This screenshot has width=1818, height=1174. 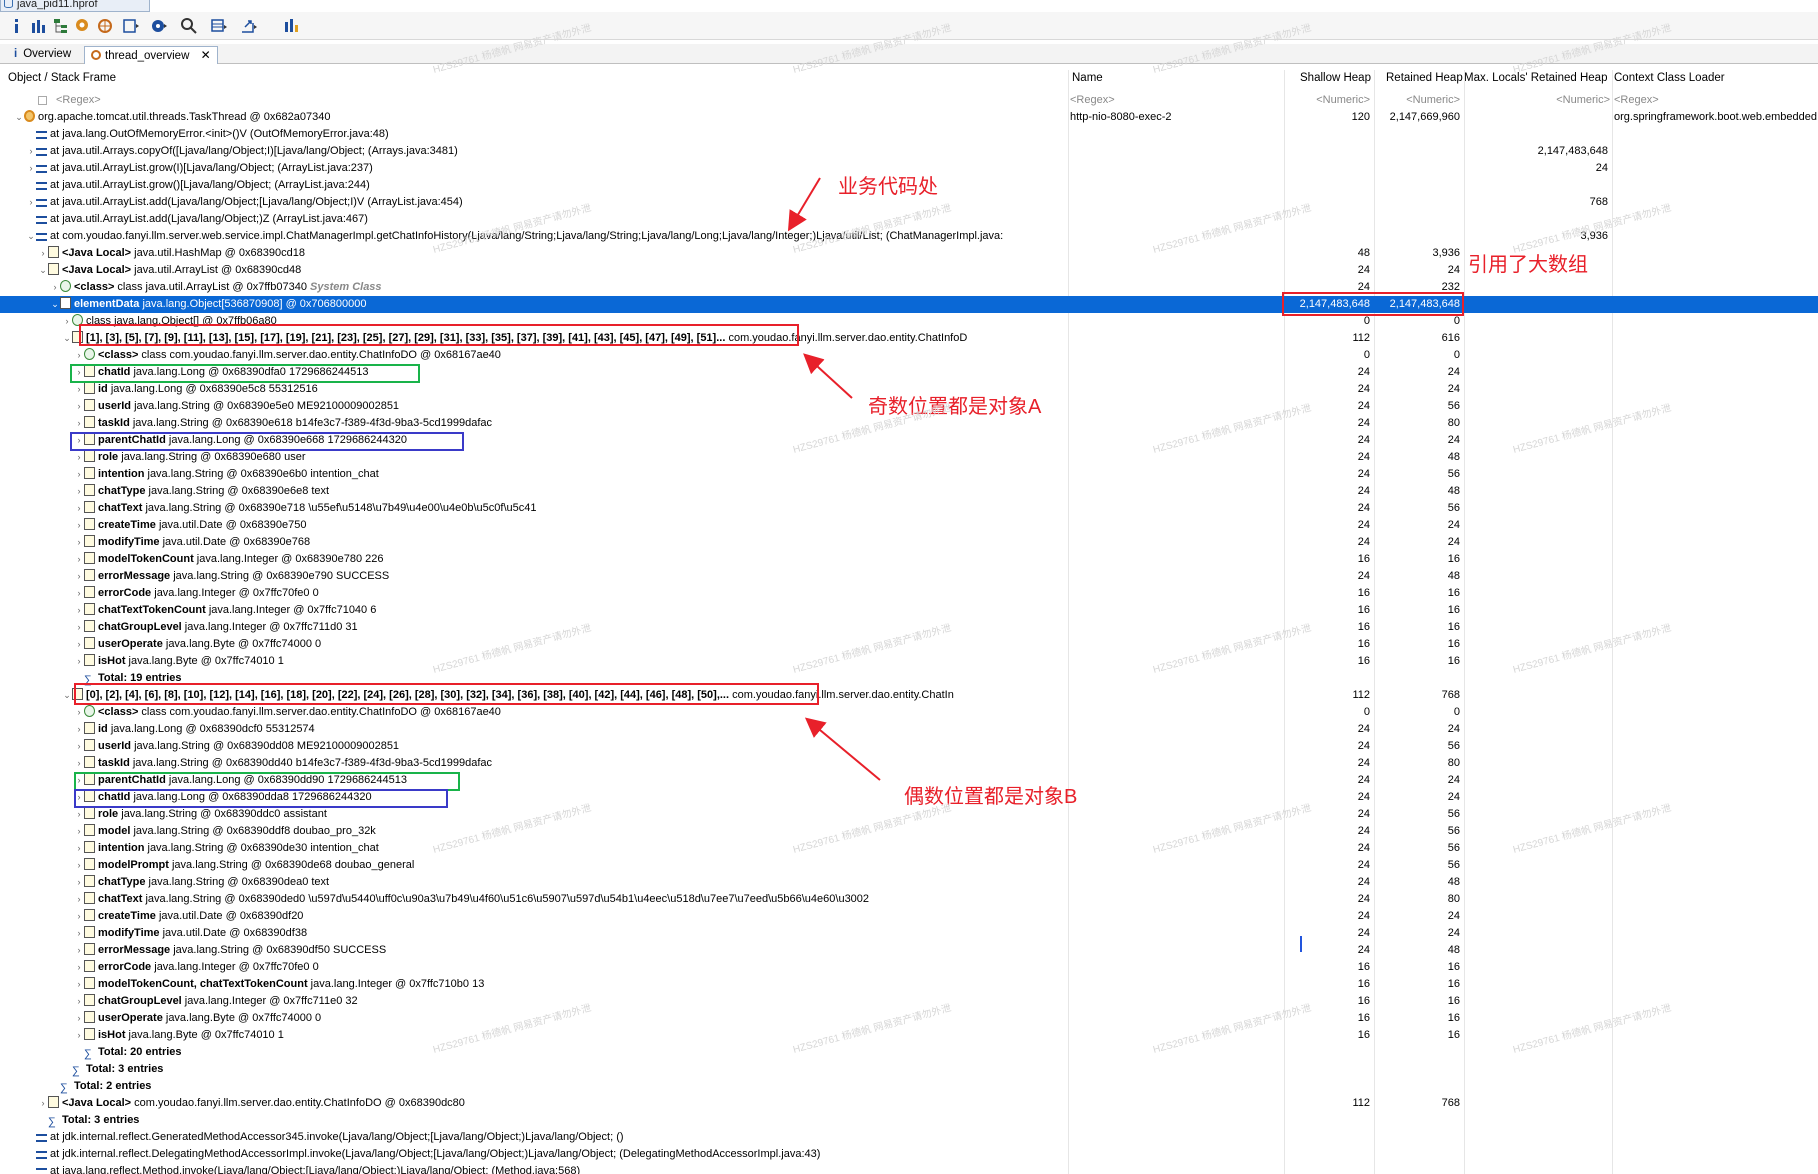 I want to click on export-icon, so click(x=249, y=26).